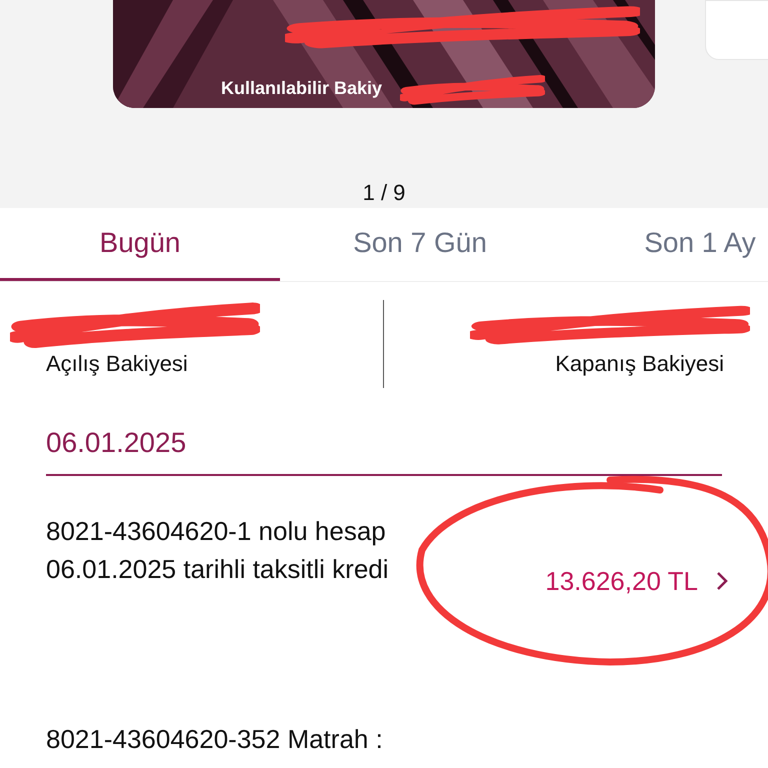 The height and width of the screenshot is (768, 768). I want to click on period-tab: Bugün, so click(140, 244).